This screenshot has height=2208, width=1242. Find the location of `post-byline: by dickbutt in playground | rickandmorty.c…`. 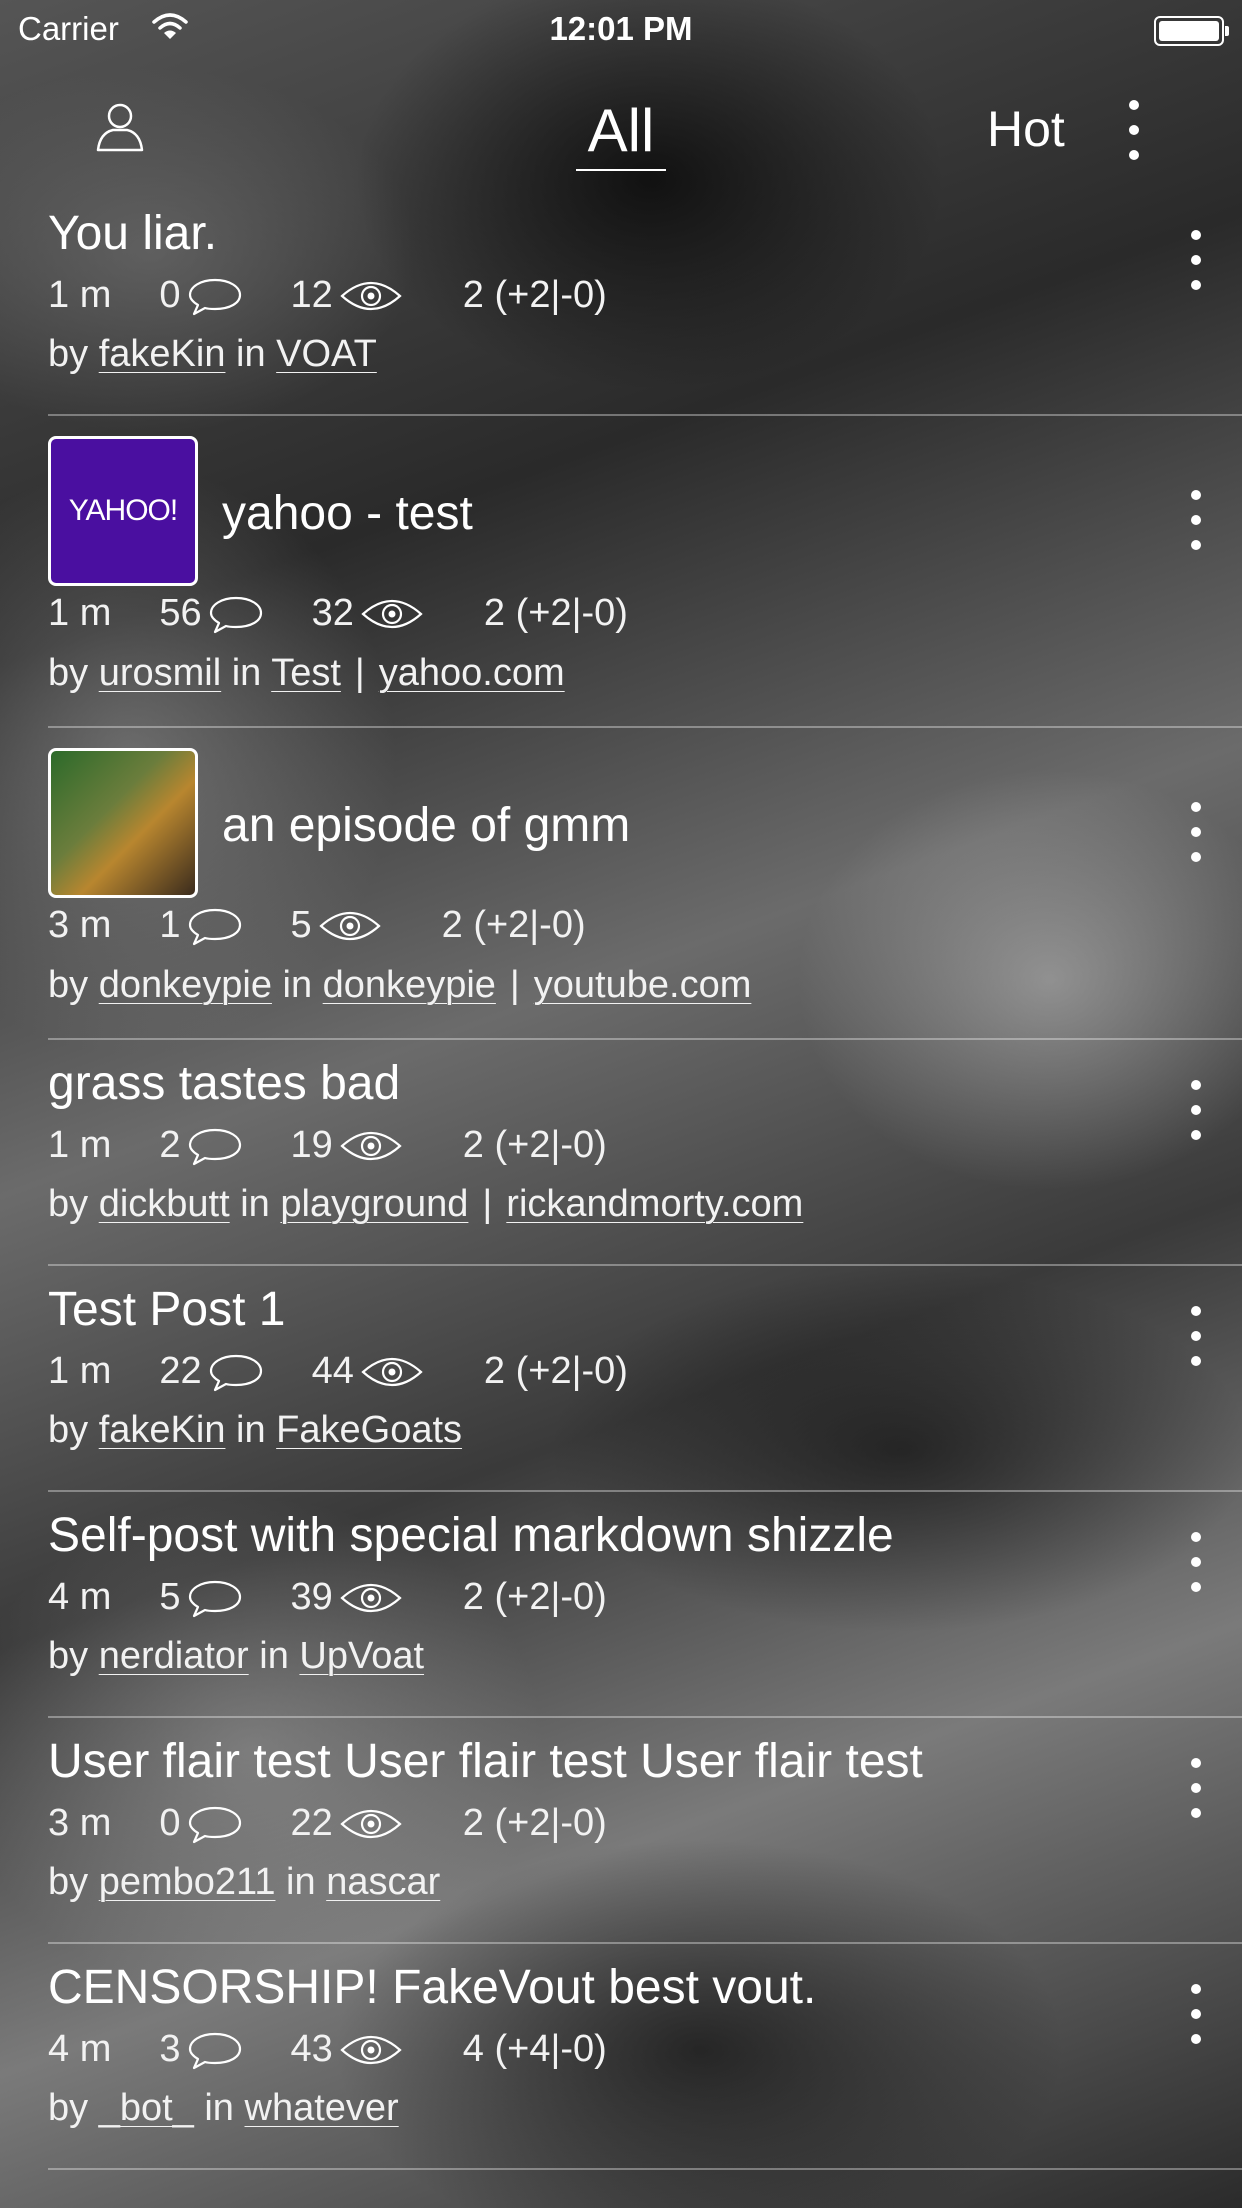

post-byline: by dickbutt in playground | rickandmorty.c… is located at coordinates (425, 1204).